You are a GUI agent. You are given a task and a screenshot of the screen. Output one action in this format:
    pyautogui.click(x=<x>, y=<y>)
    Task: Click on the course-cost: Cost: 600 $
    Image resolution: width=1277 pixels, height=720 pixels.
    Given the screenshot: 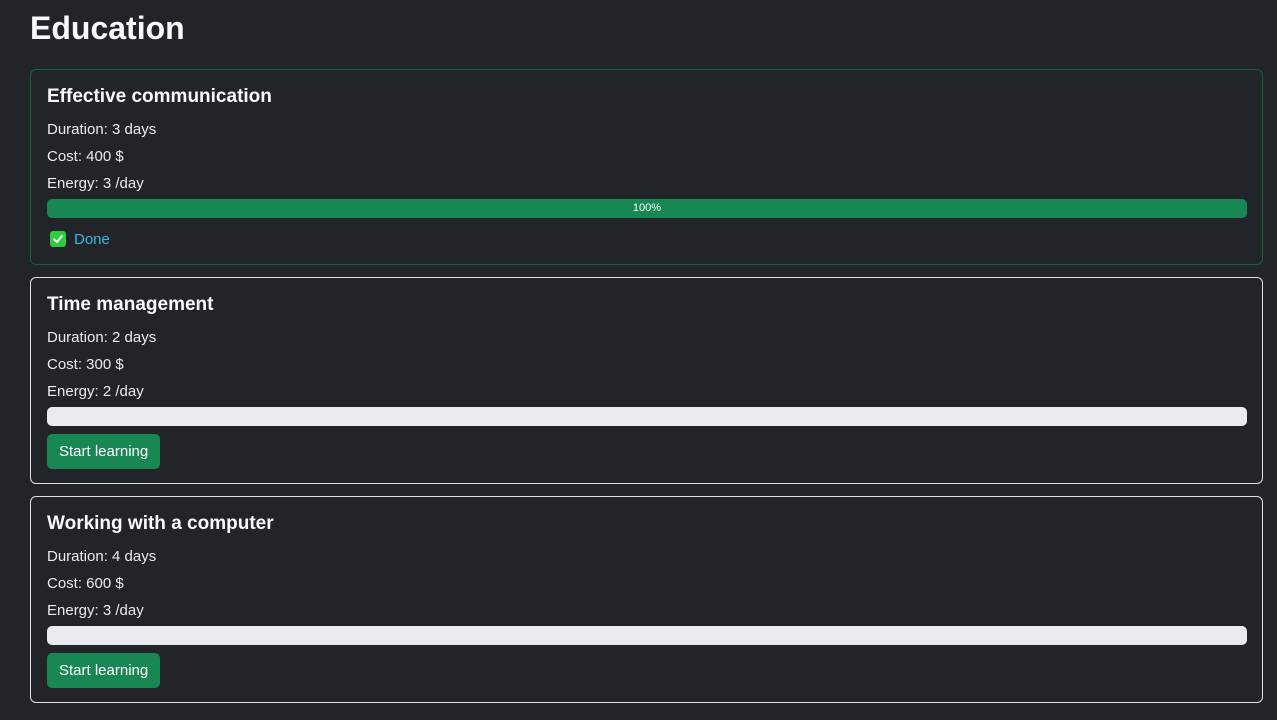 What is the action you would take?
    pyautogui.click(x=85, y=583)
    